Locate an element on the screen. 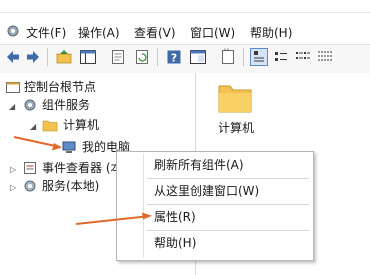 The width and height of the screenshot is (370, 275). properties-icon is located at coordinates (118, 57).